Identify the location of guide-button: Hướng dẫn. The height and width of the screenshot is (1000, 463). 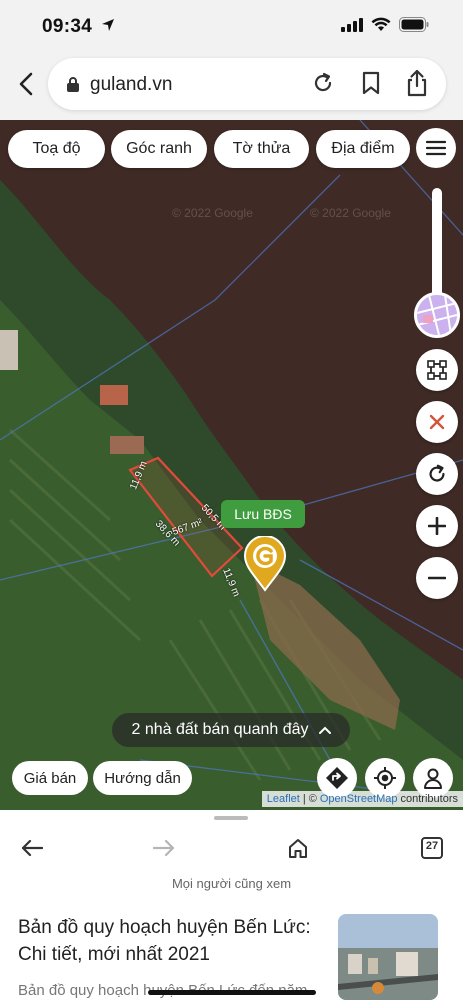
(142, 778).